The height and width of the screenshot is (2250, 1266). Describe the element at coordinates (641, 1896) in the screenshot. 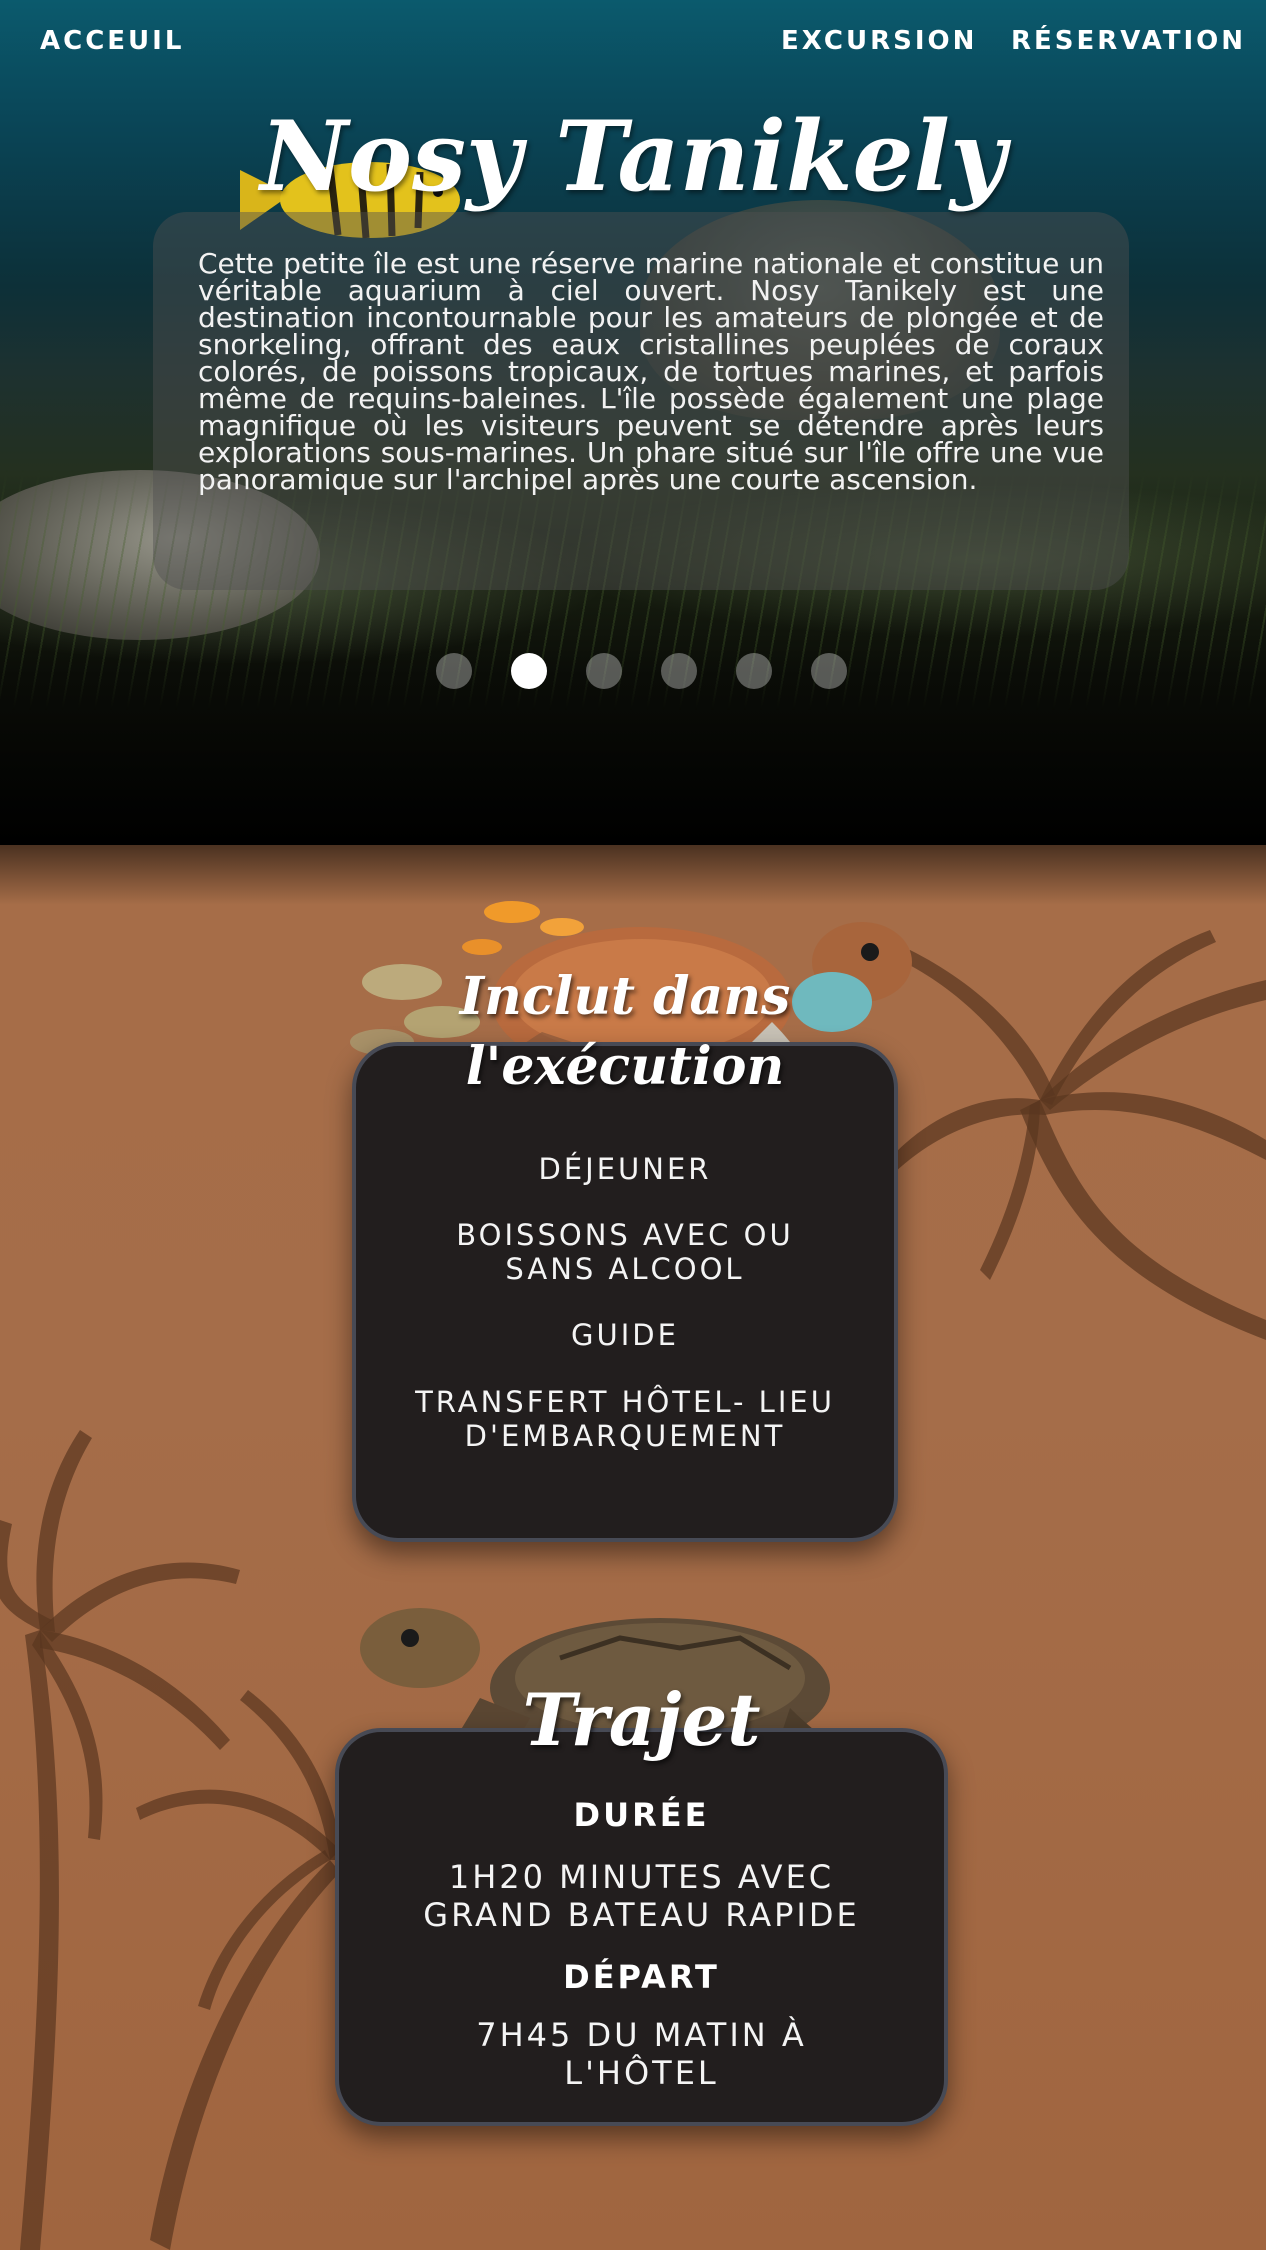

I see `duration-value: 1H20 MINUTES AVEC GRAND BATEAU RAPIDE` at that location.